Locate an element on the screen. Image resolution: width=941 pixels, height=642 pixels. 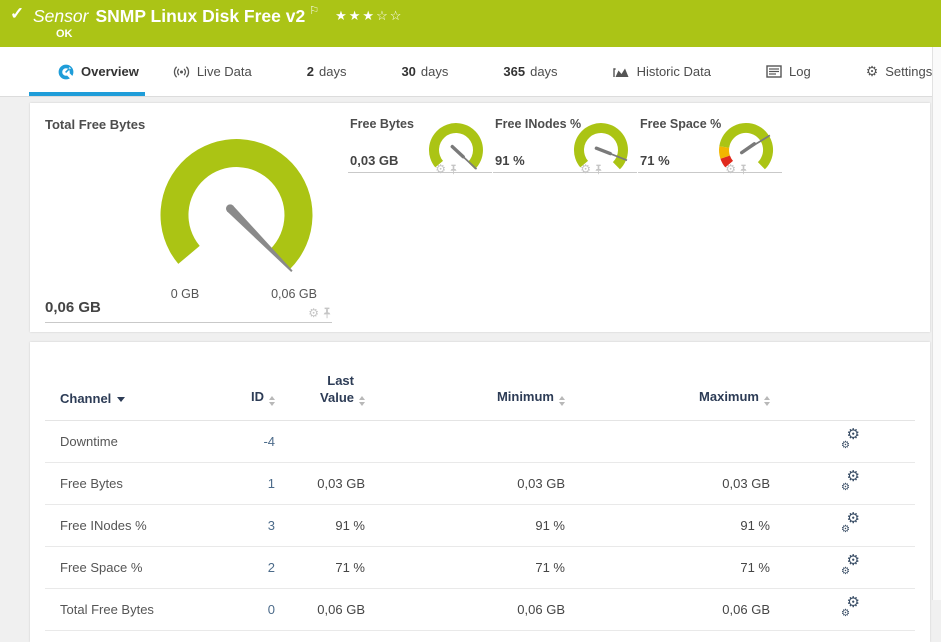
channel-last-value: 71 % is located at coordinates (320, 567).